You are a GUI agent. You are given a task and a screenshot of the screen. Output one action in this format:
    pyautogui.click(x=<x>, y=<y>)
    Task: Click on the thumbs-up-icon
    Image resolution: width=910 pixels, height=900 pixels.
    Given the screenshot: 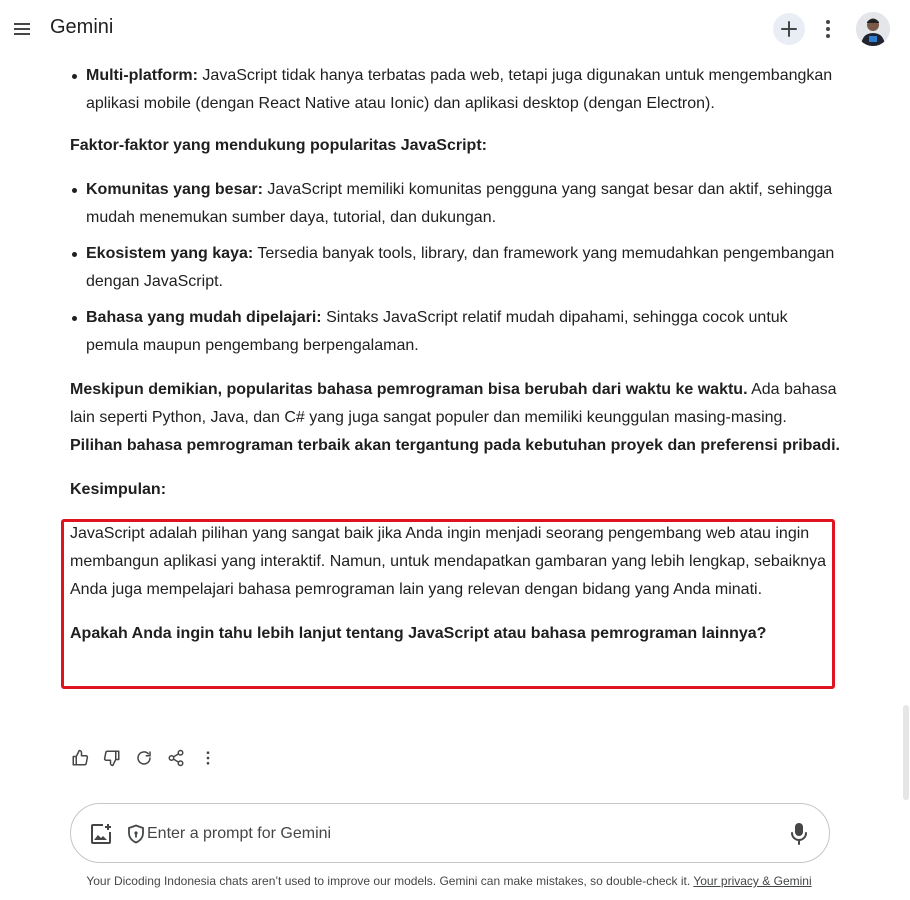 What is the action you would take?
    pyautogui.click(x=80, y=758)
    